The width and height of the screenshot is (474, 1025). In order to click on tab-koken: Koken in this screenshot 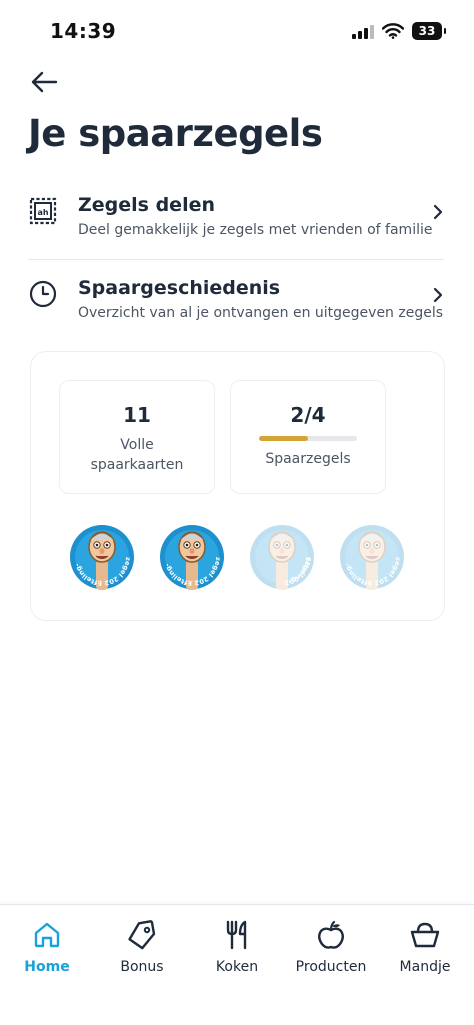, I will do `click(237, 952)`.